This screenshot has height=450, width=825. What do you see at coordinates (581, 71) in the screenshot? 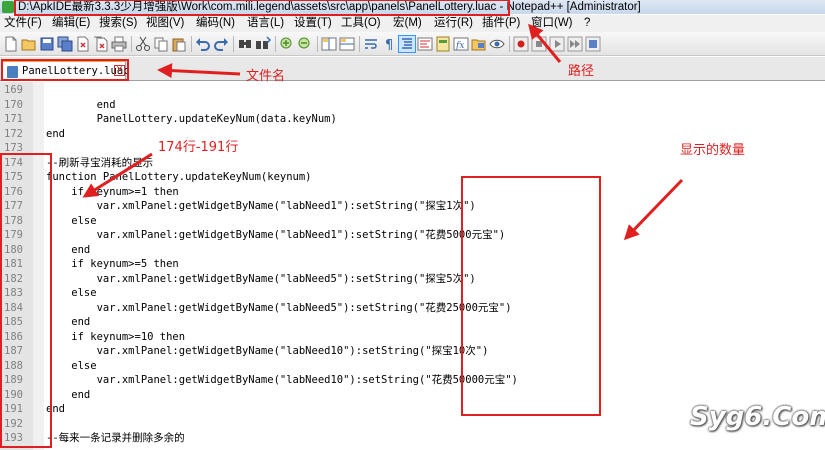
I see `annotation-path: 路径` at bounding box center [581, 71].